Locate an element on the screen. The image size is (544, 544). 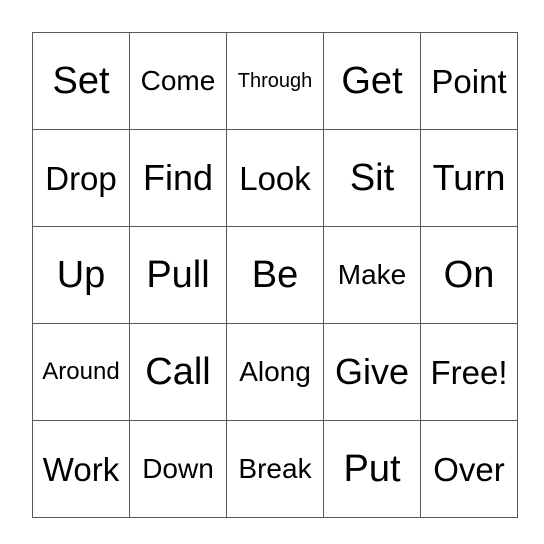
bingo-cell: Find is located at coordinates (178, 178).